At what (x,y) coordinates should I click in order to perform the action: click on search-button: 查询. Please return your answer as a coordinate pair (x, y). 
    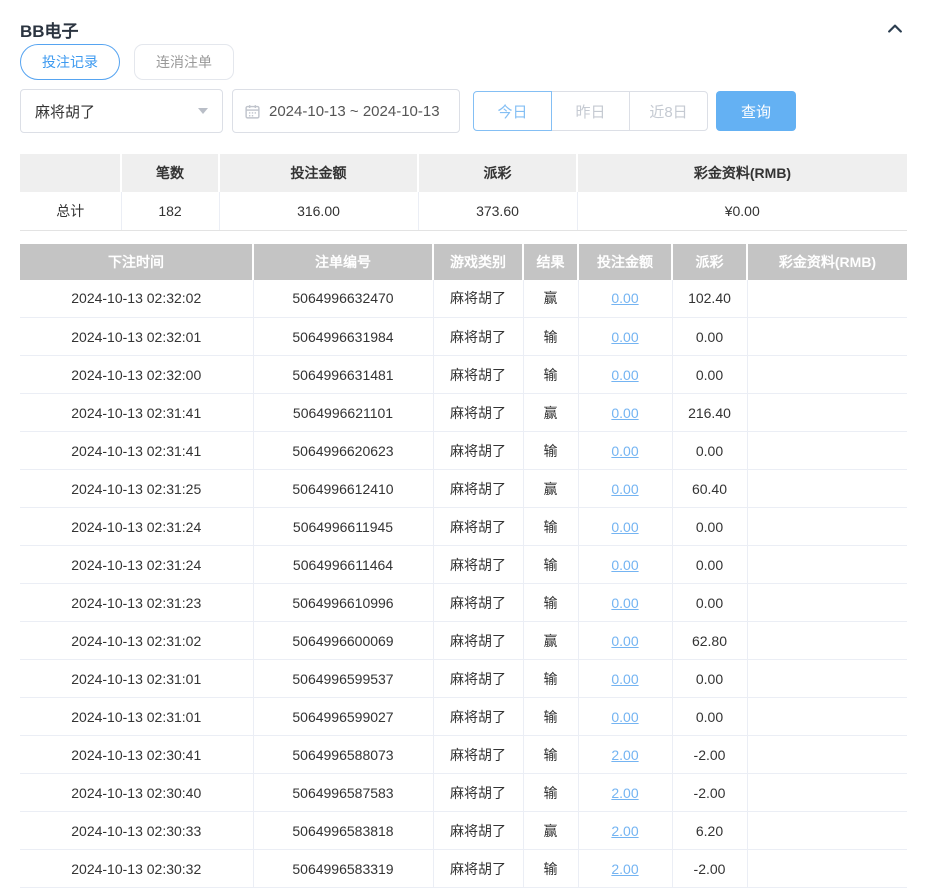
    Looking at the image, I should click on (756, 111).